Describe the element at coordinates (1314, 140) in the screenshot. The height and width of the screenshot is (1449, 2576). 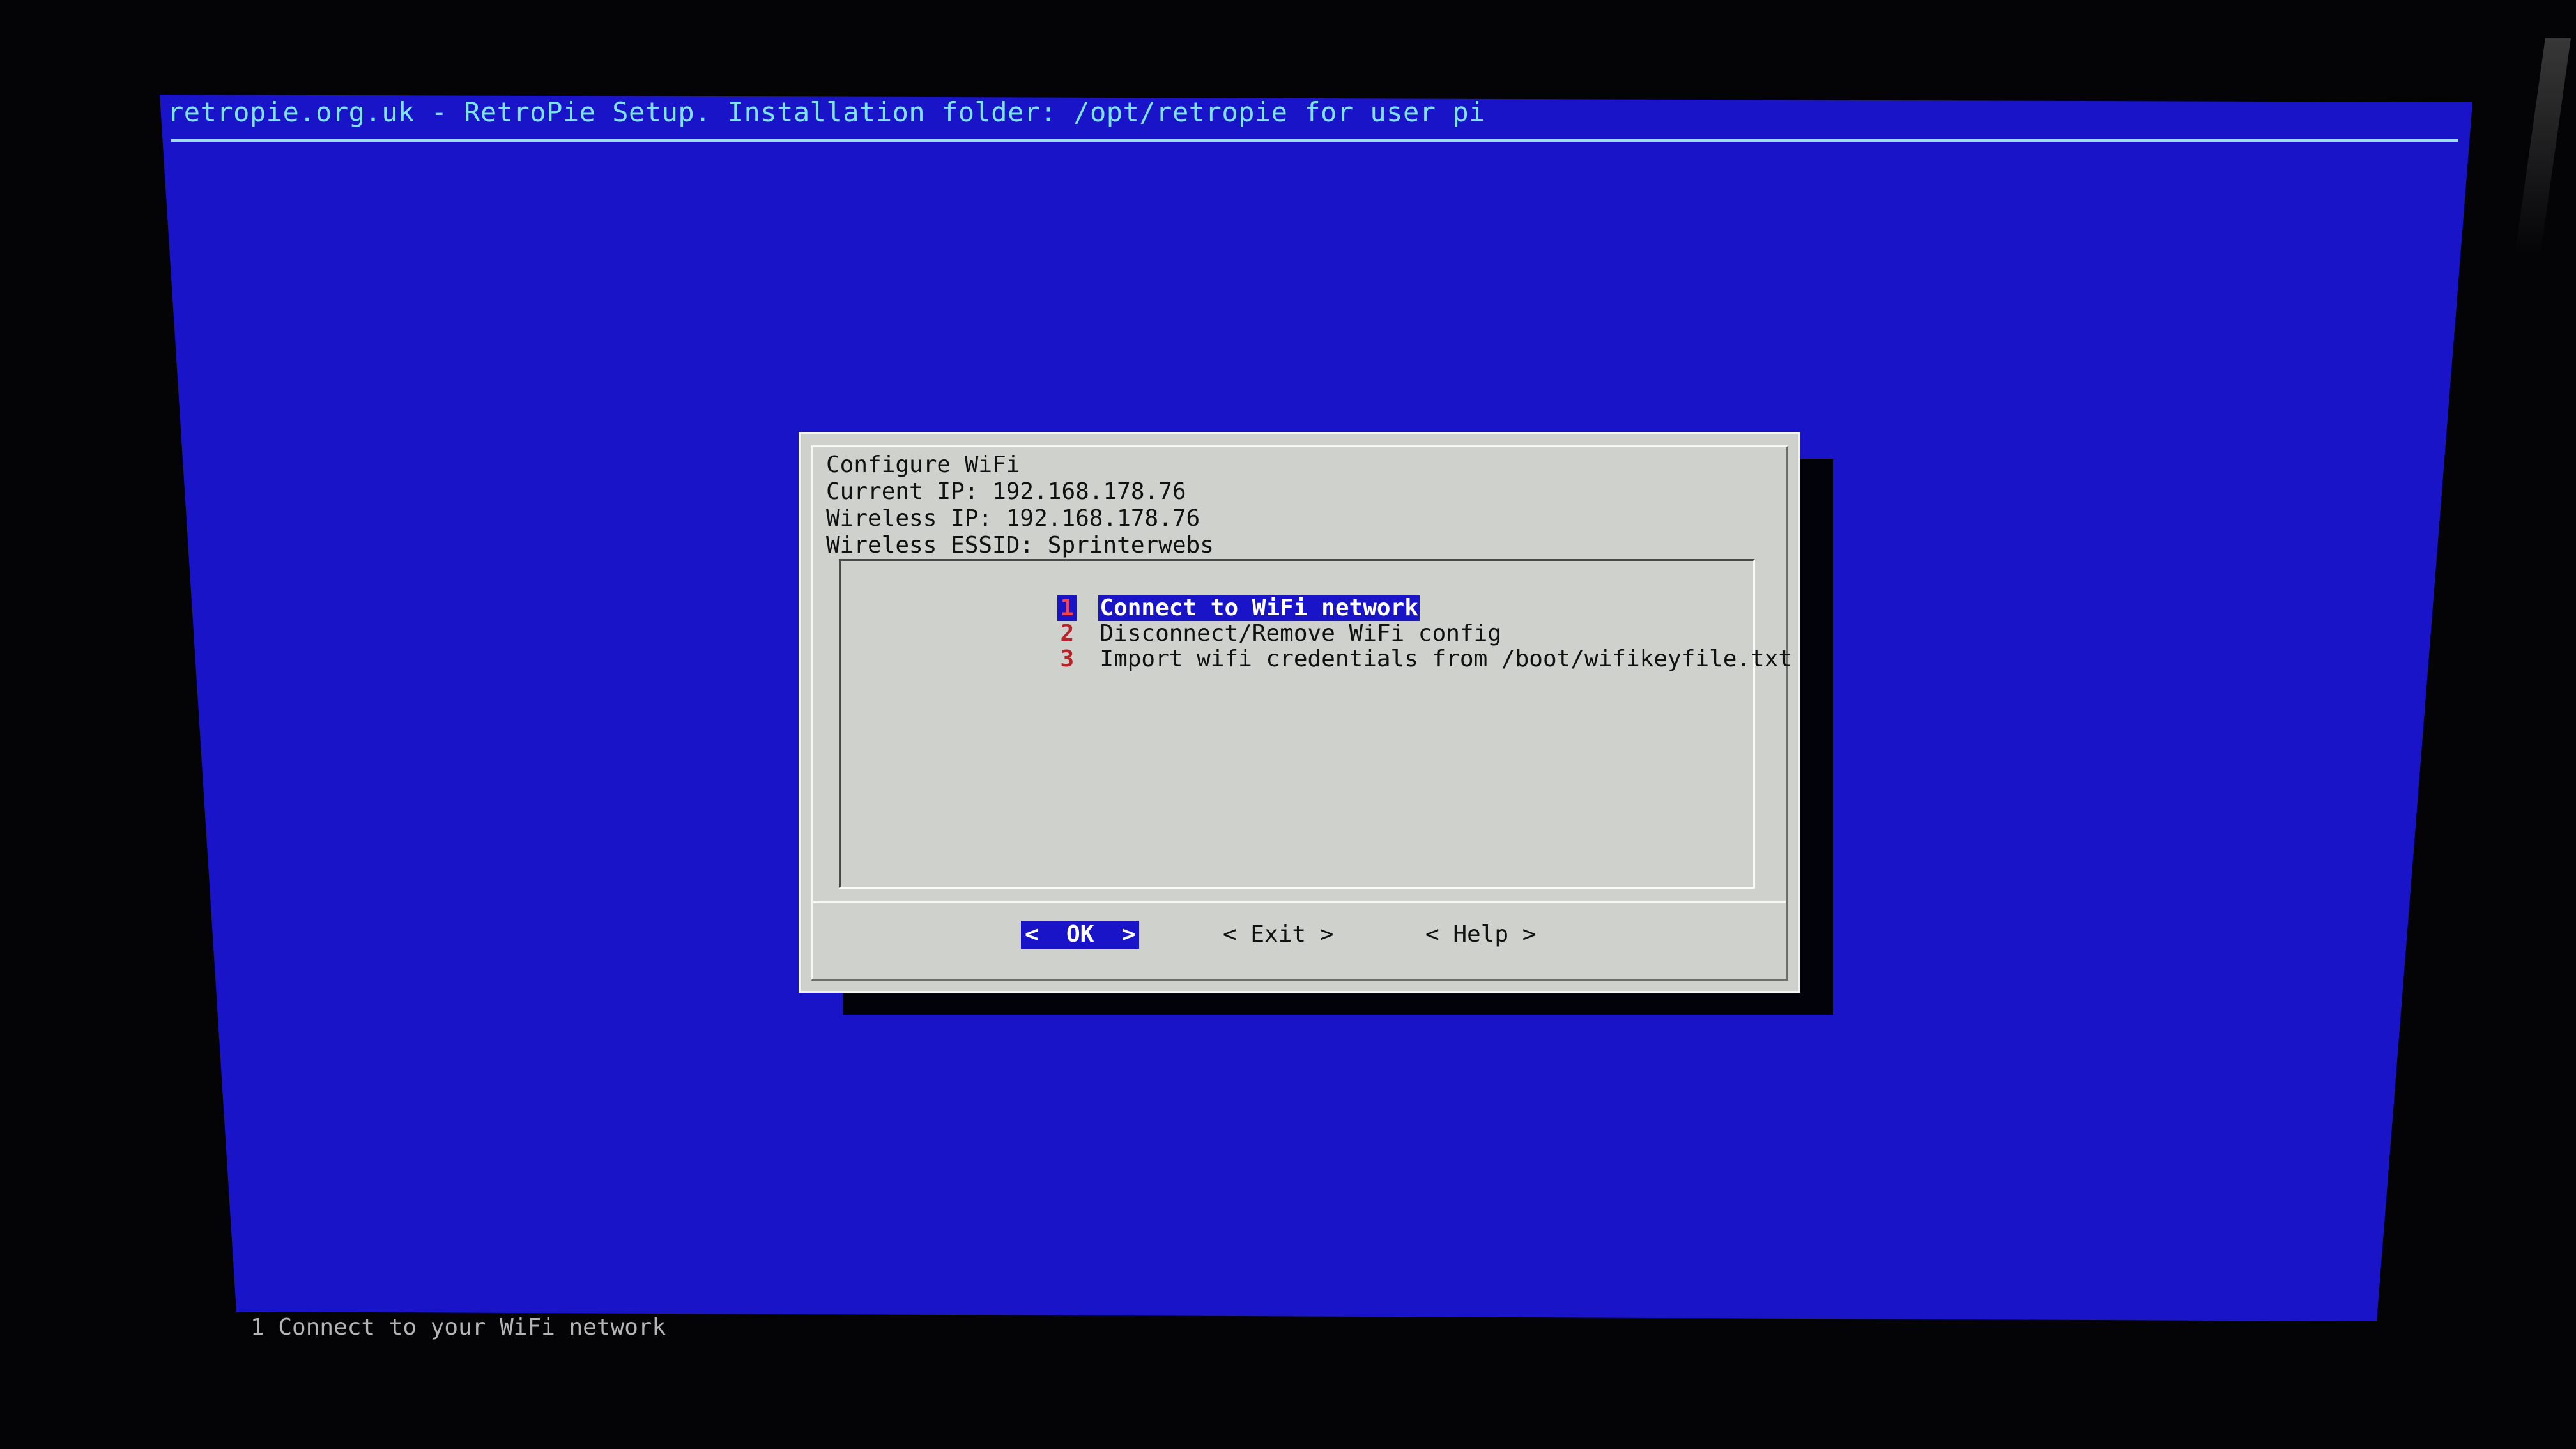
I see `backtitle-divider` at that location.